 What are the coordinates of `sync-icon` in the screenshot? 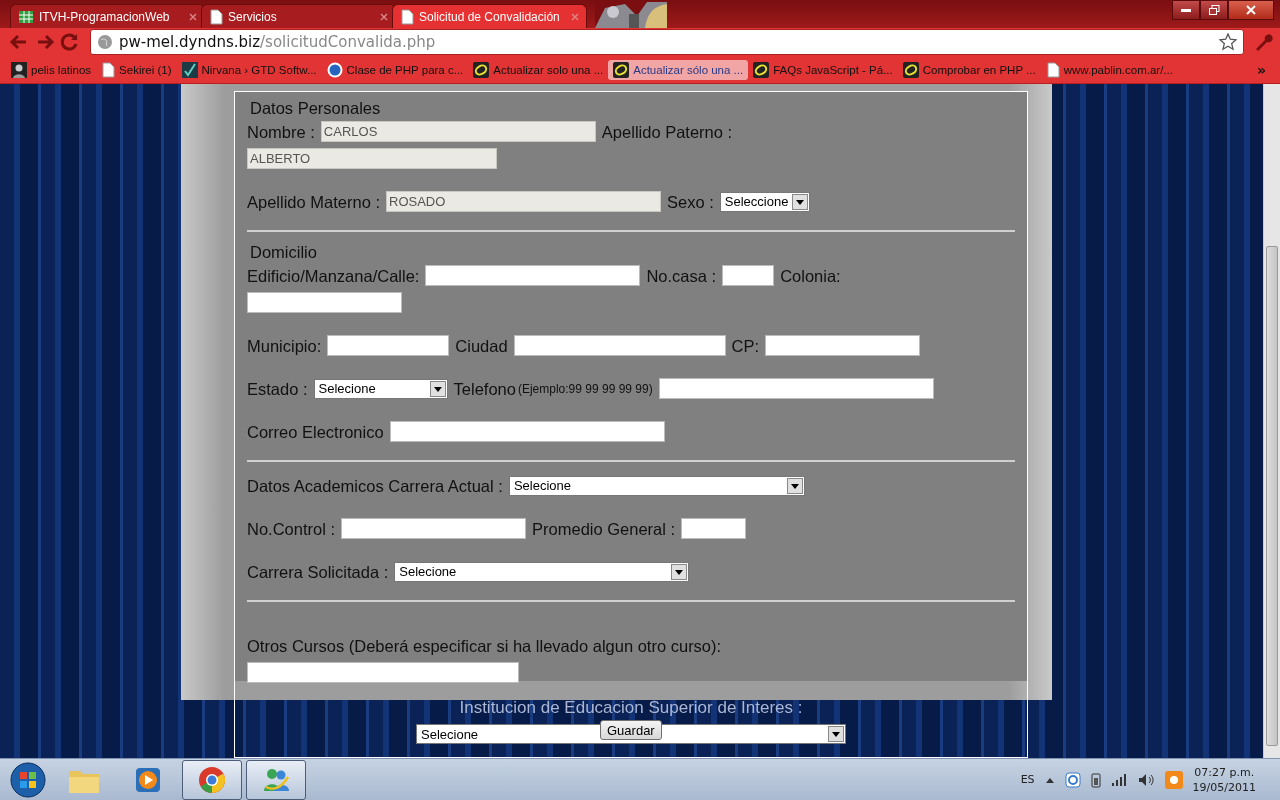 It's located at (1072, 779).